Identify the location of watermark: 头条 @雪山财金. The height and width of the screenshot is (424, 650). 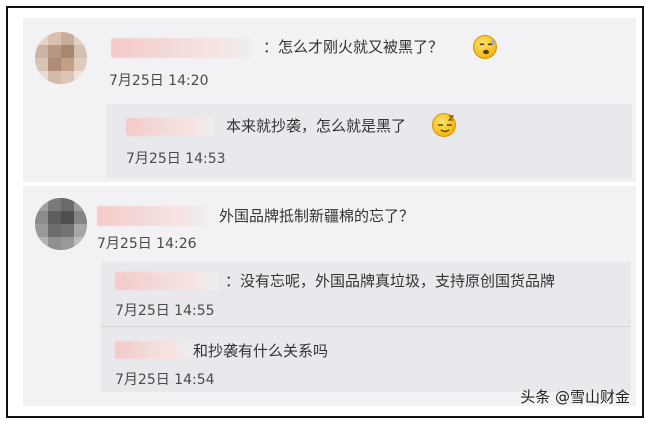
(575, 397).